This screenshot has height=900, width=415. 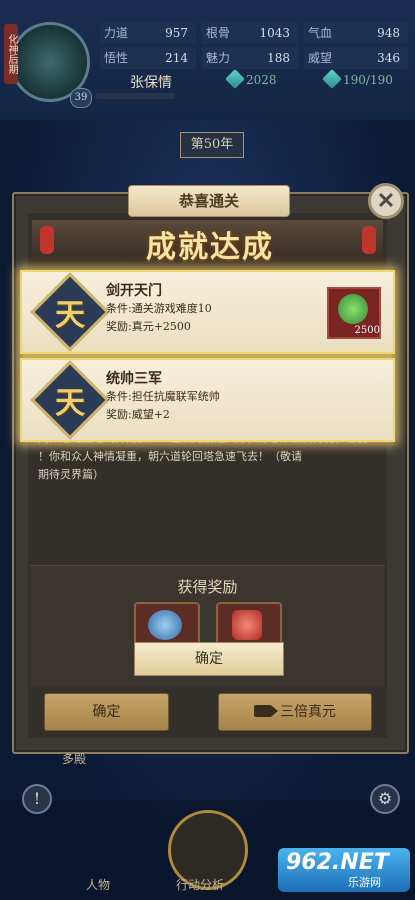 I want to click on achievement-title: 成就达成, so click(x=210, y=247).